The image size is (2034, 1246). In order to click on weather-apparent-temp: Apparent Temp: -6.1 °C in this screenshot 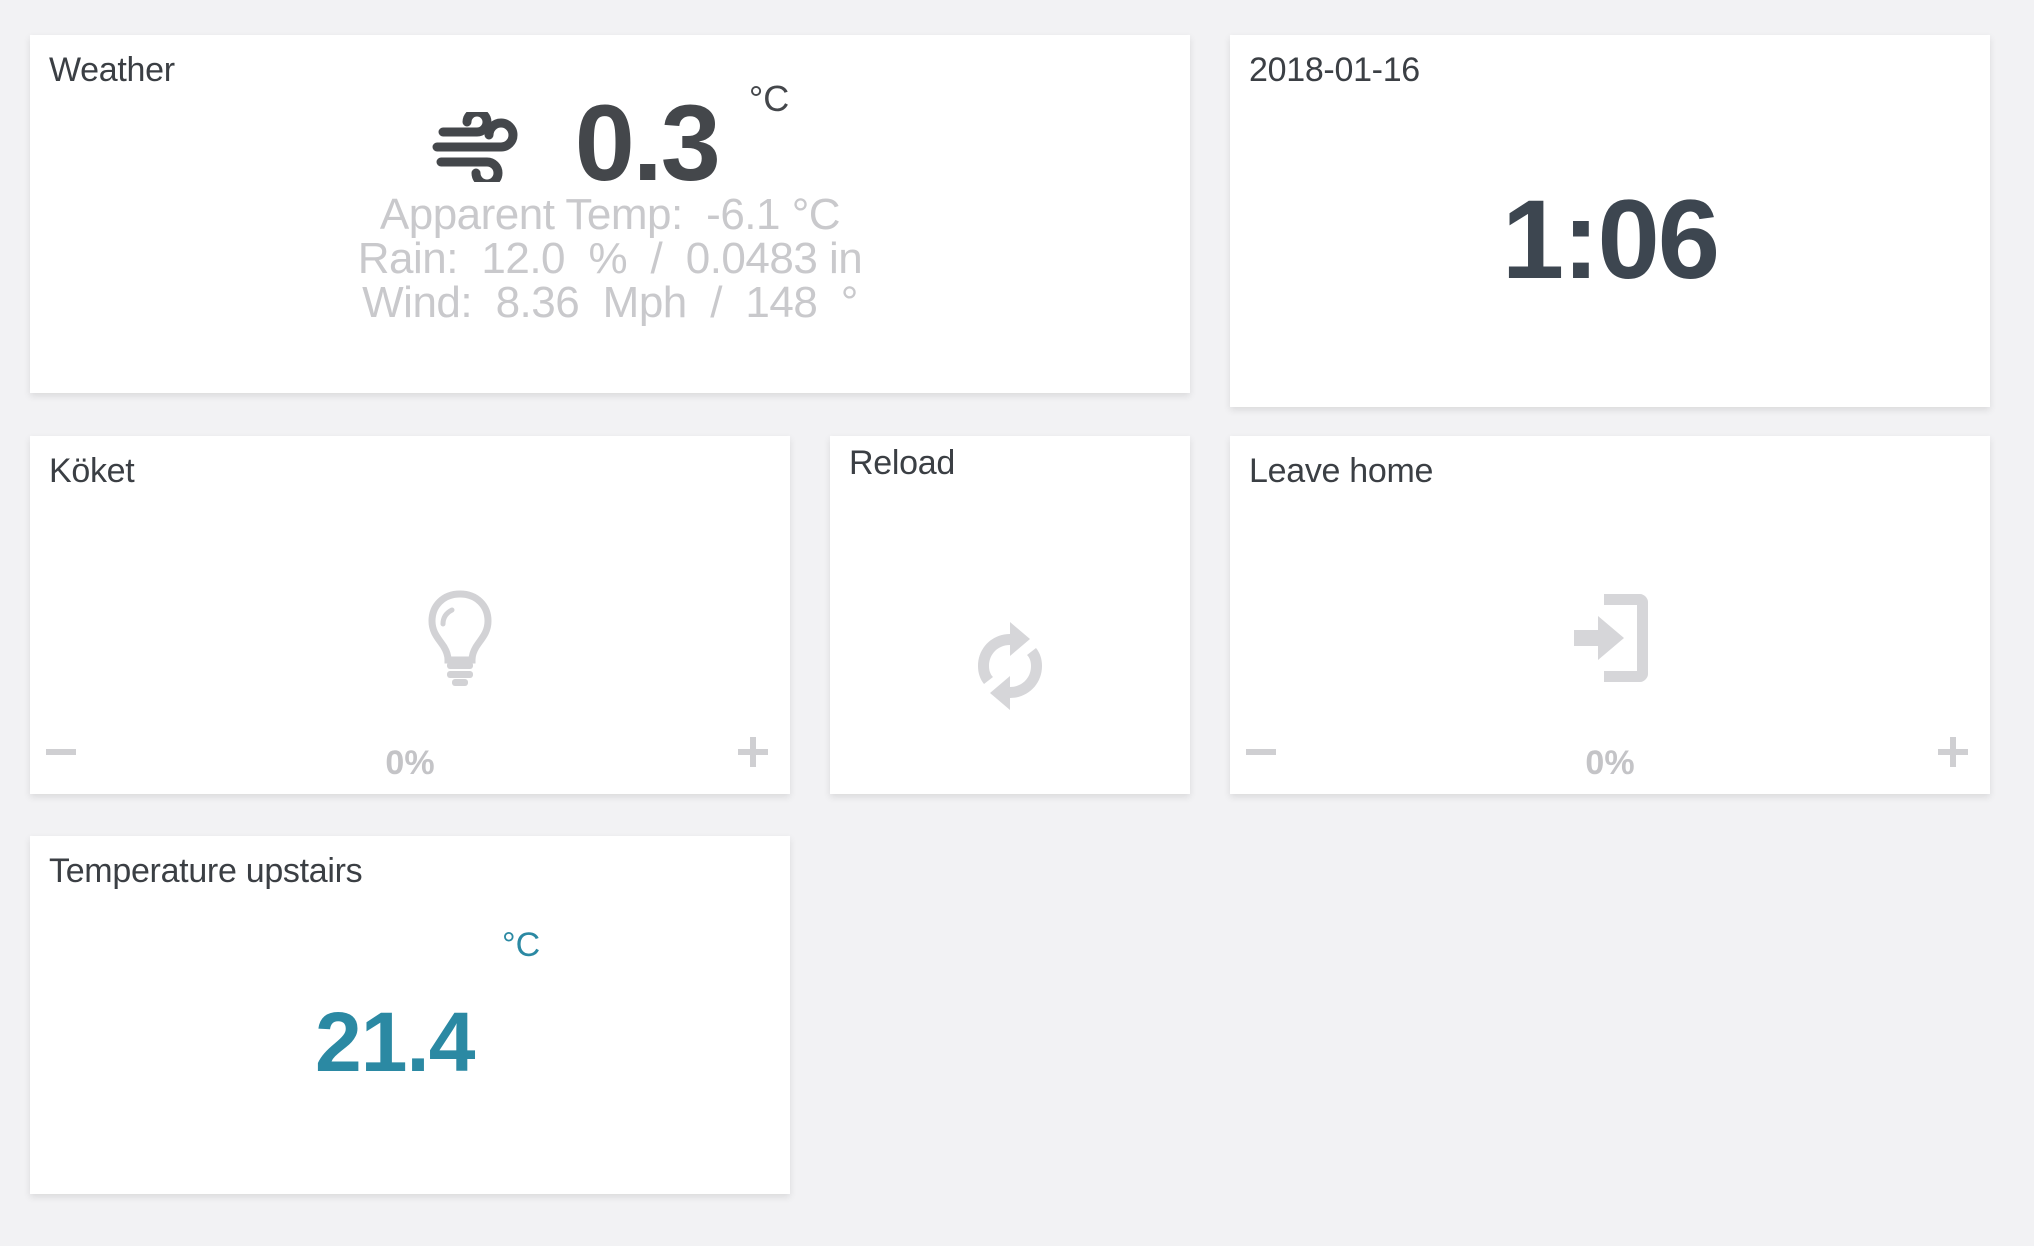, I will do `click(610, 214)`.